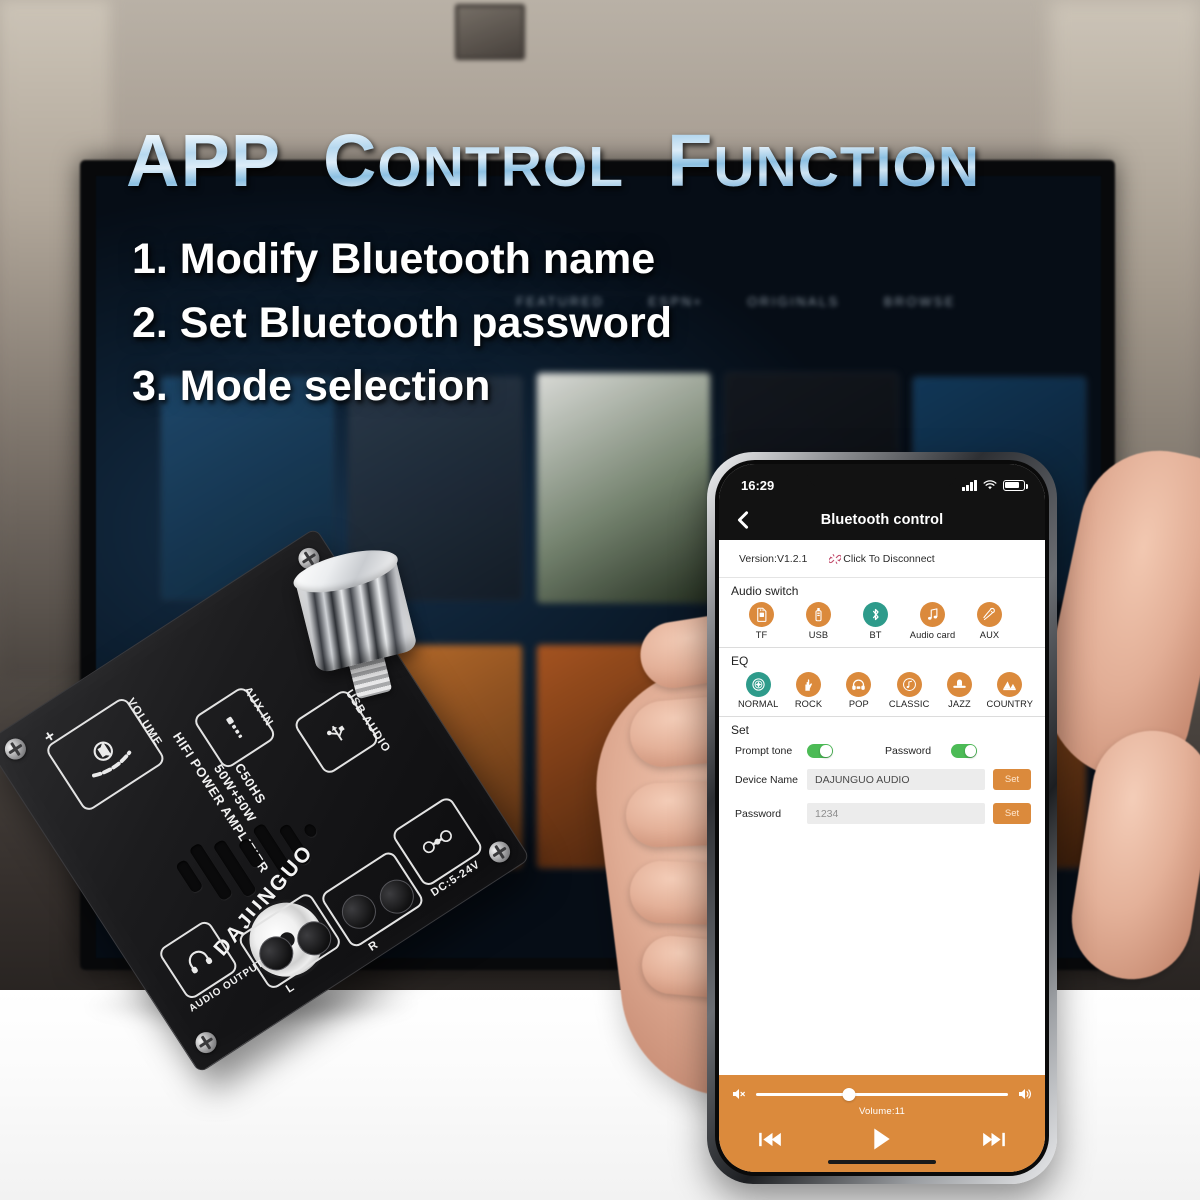  What do you see at coordinates (989, 634) in the screenshot?
I see `audio-source-label: AUX` at bounding box center [989, 634].